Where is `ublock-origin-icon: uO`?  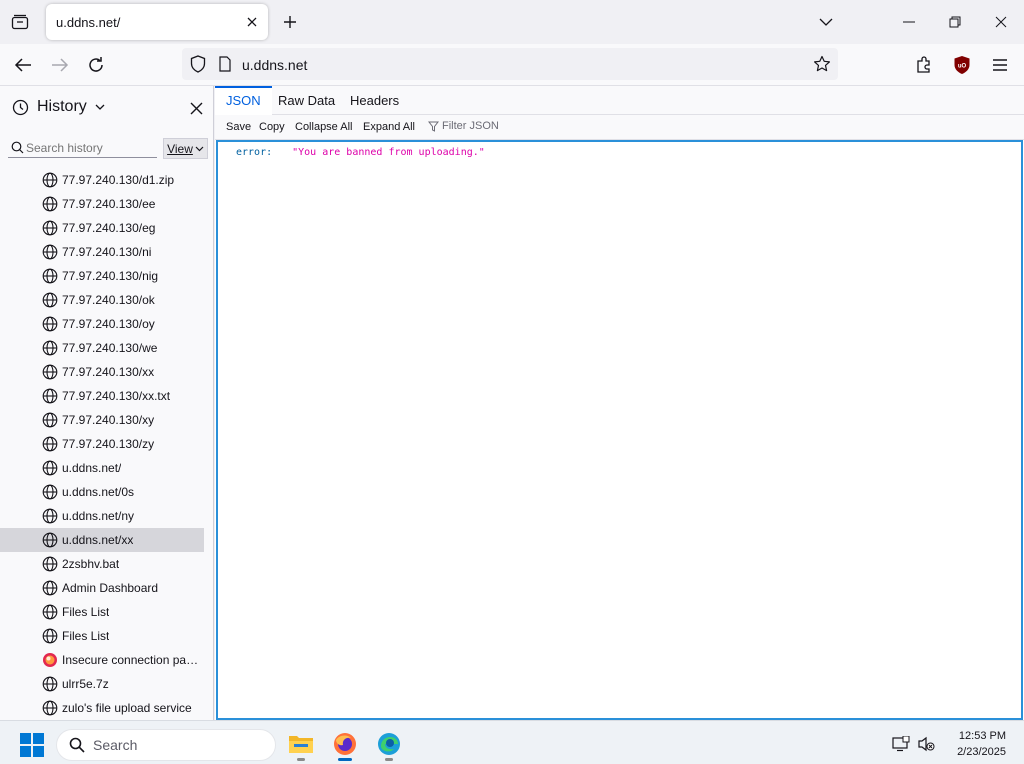
ublock-origin-icon: uO is located at coordinates (962, 65).